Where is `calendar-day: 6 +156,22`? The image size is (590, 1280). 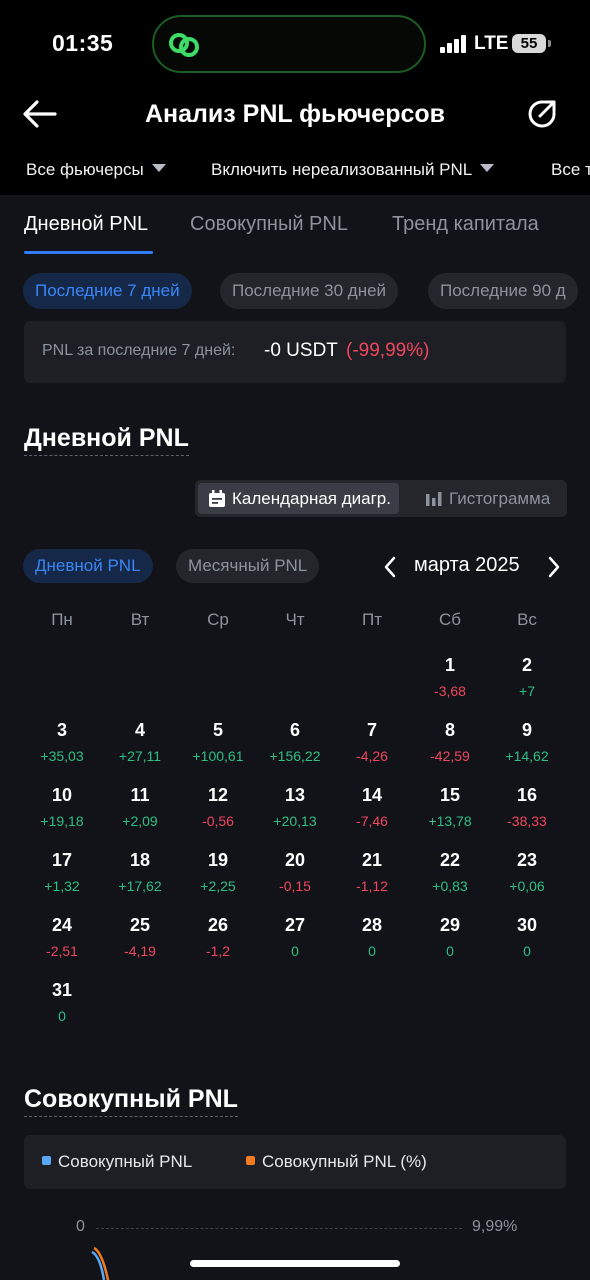
calendar-day: 6 +156,22 is located at coordinates (295, 742).